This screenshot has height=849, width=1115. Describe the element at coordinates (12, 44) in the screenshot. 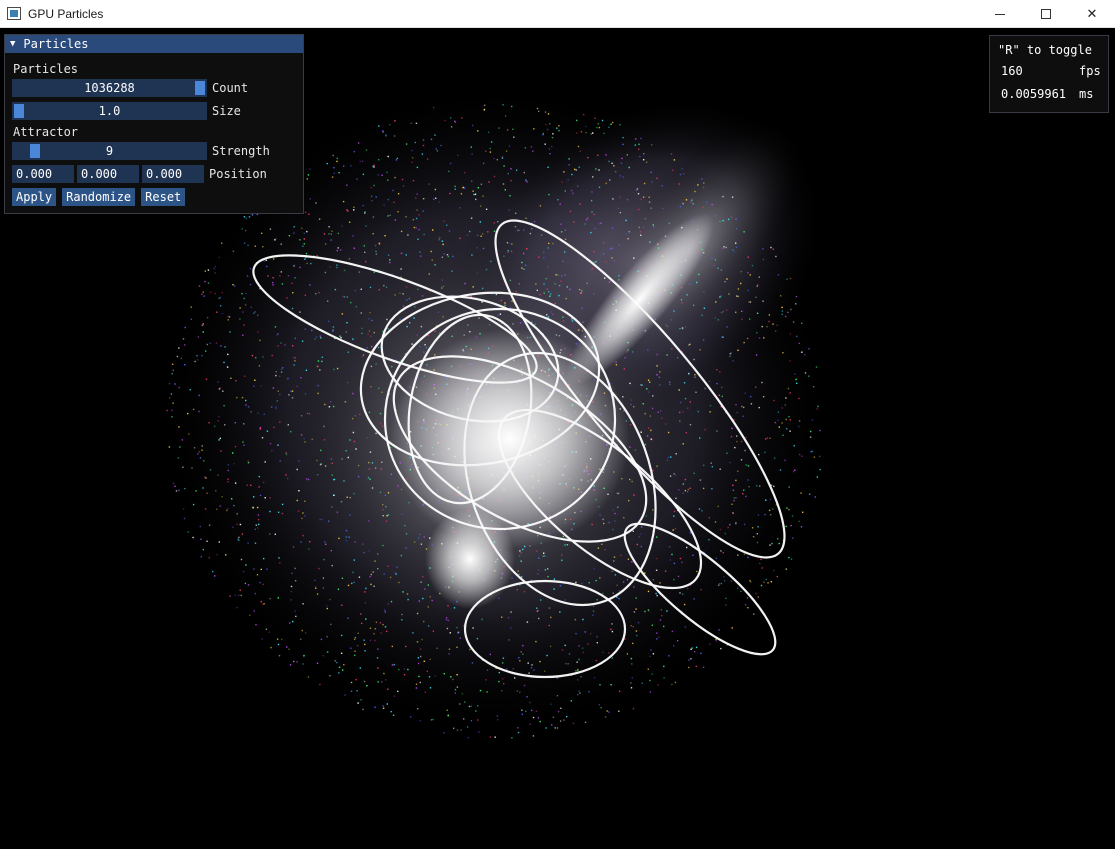

I see `collapse-triangle-icon: ▼` at that location.